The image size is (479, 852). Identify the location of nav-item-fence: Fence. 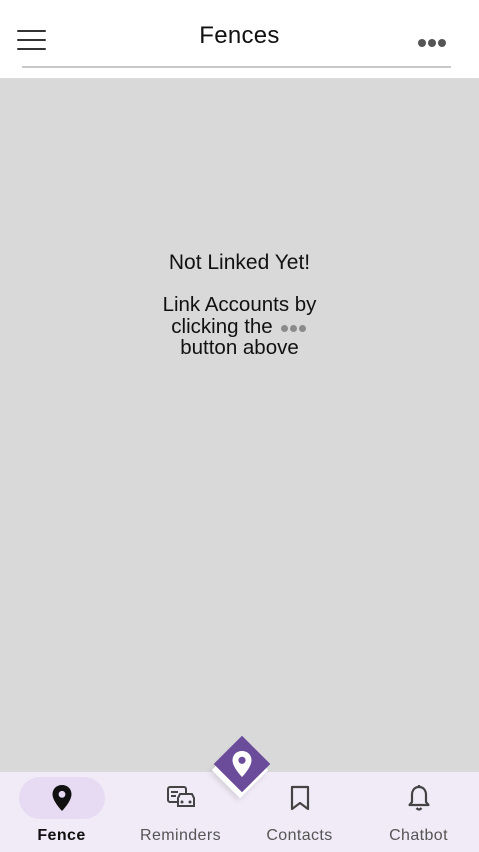
(61, 812).